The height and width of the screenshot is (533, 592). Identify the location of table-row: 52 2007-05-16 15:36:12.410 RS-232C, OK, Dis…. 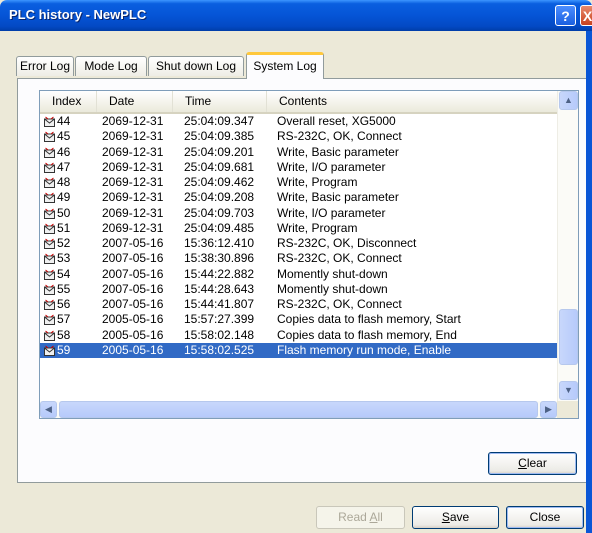
(298, 243).